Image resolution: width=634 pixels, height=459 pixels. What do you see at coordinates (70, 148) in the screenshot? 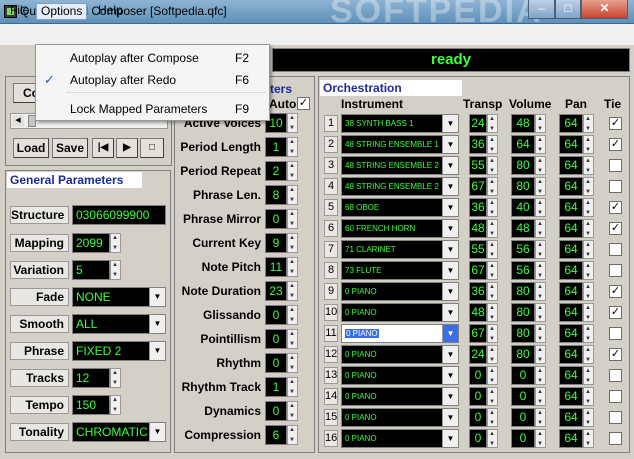
I see `save-button: Save` at bounding box center [70, 148].